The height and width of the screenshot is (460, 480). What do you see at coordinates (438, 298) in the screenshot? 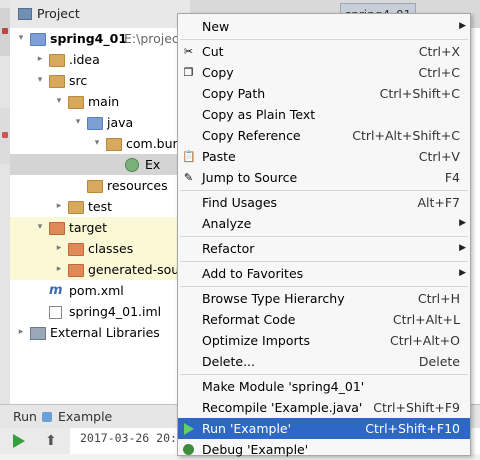
I see `menu-item-shortcut: Ctrl+H` at bounding box center [438, 298].